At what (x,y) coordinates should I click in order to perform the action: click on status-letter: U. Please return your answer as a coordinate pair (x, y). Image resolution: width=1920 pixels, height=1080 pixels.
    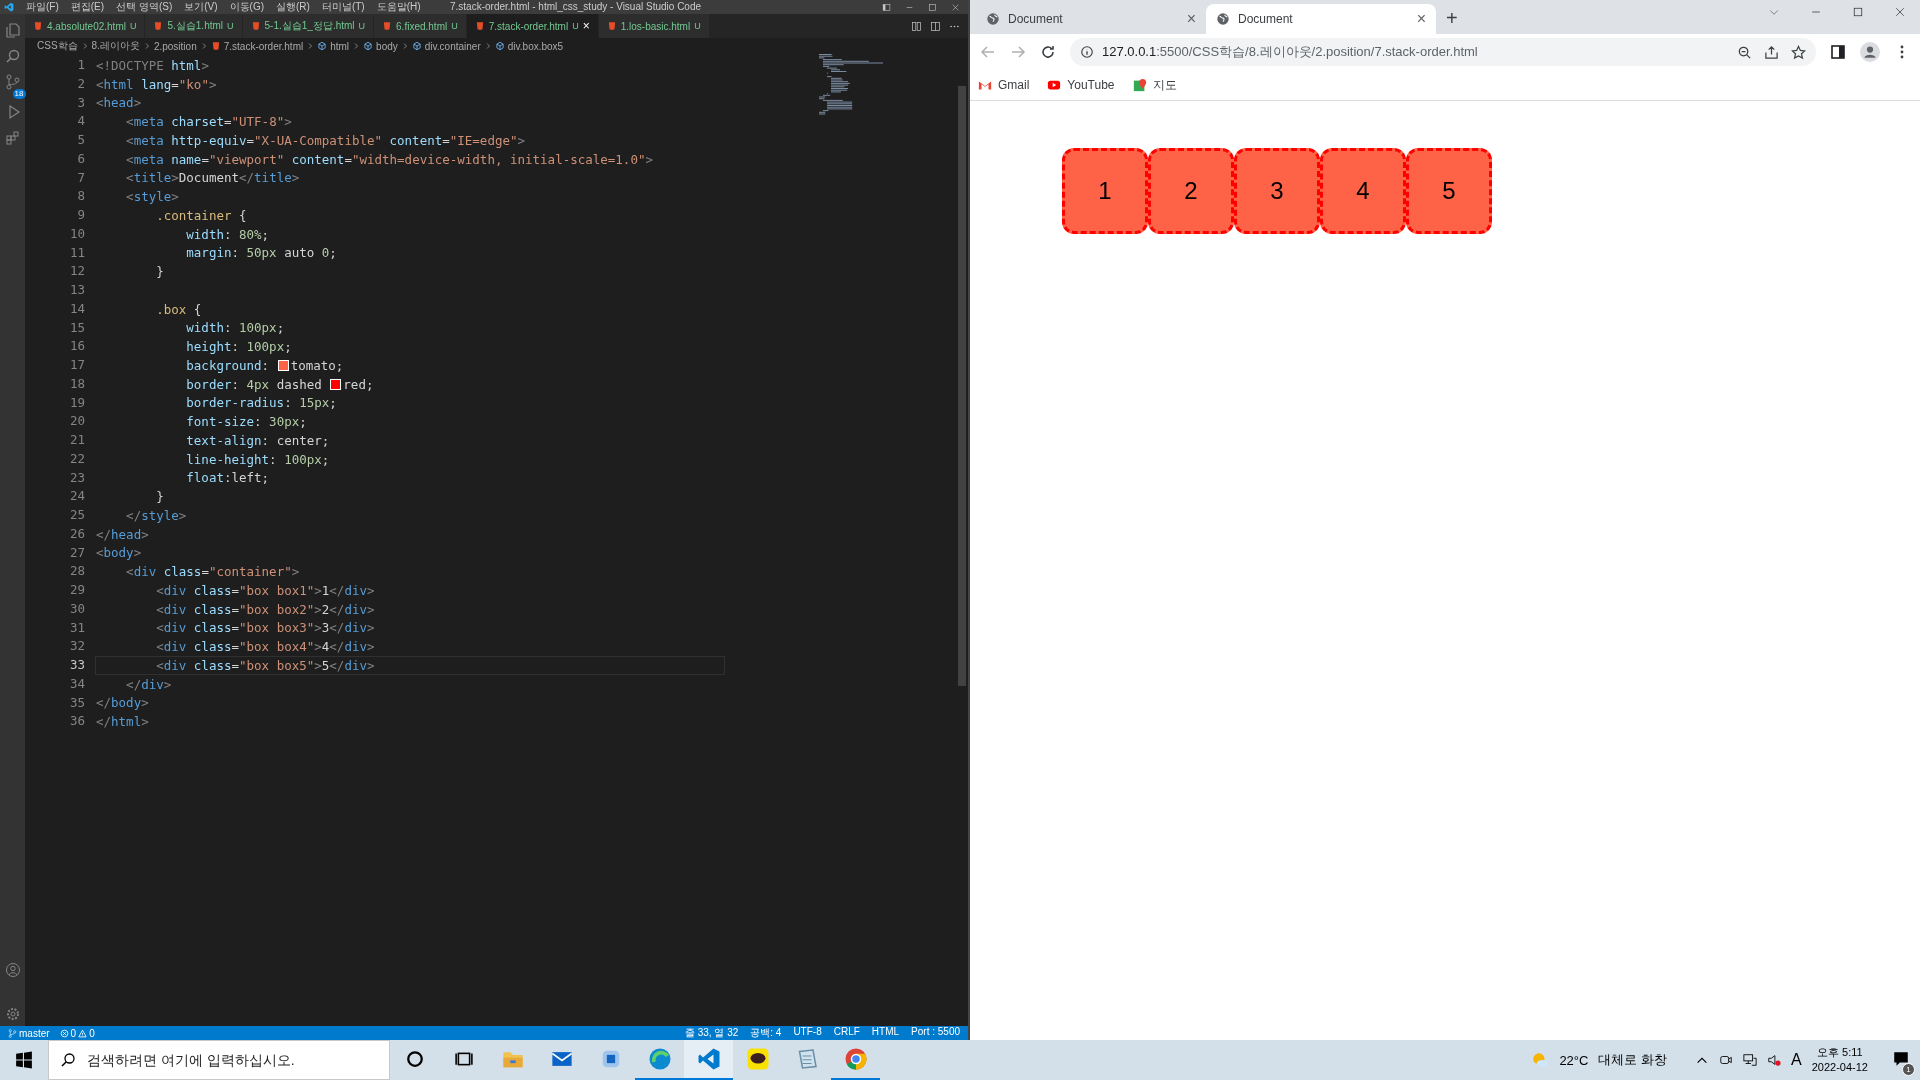
    Looking at the image, I should click on (454, 26).